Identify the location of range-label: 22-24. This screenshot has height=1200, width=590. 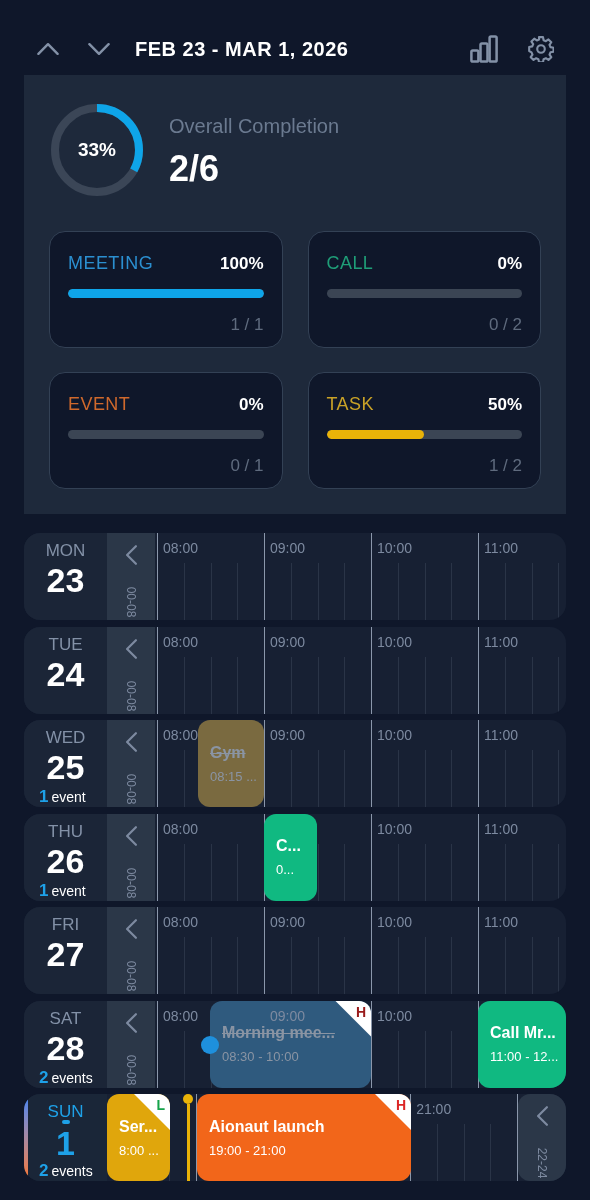
(542, 1163).